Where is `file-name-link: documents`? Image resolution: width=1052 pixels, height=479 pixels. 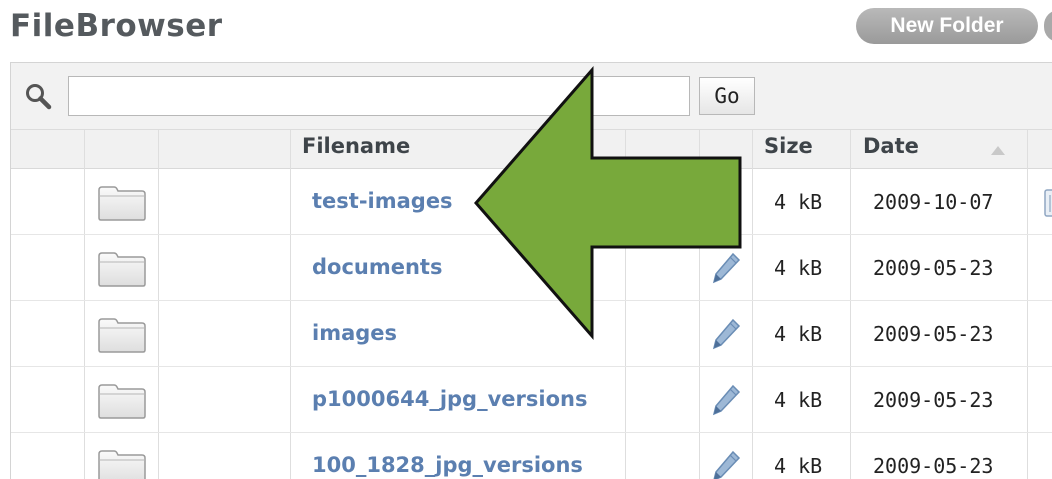
file-name-link: documents is located at coordinates (377, 267).